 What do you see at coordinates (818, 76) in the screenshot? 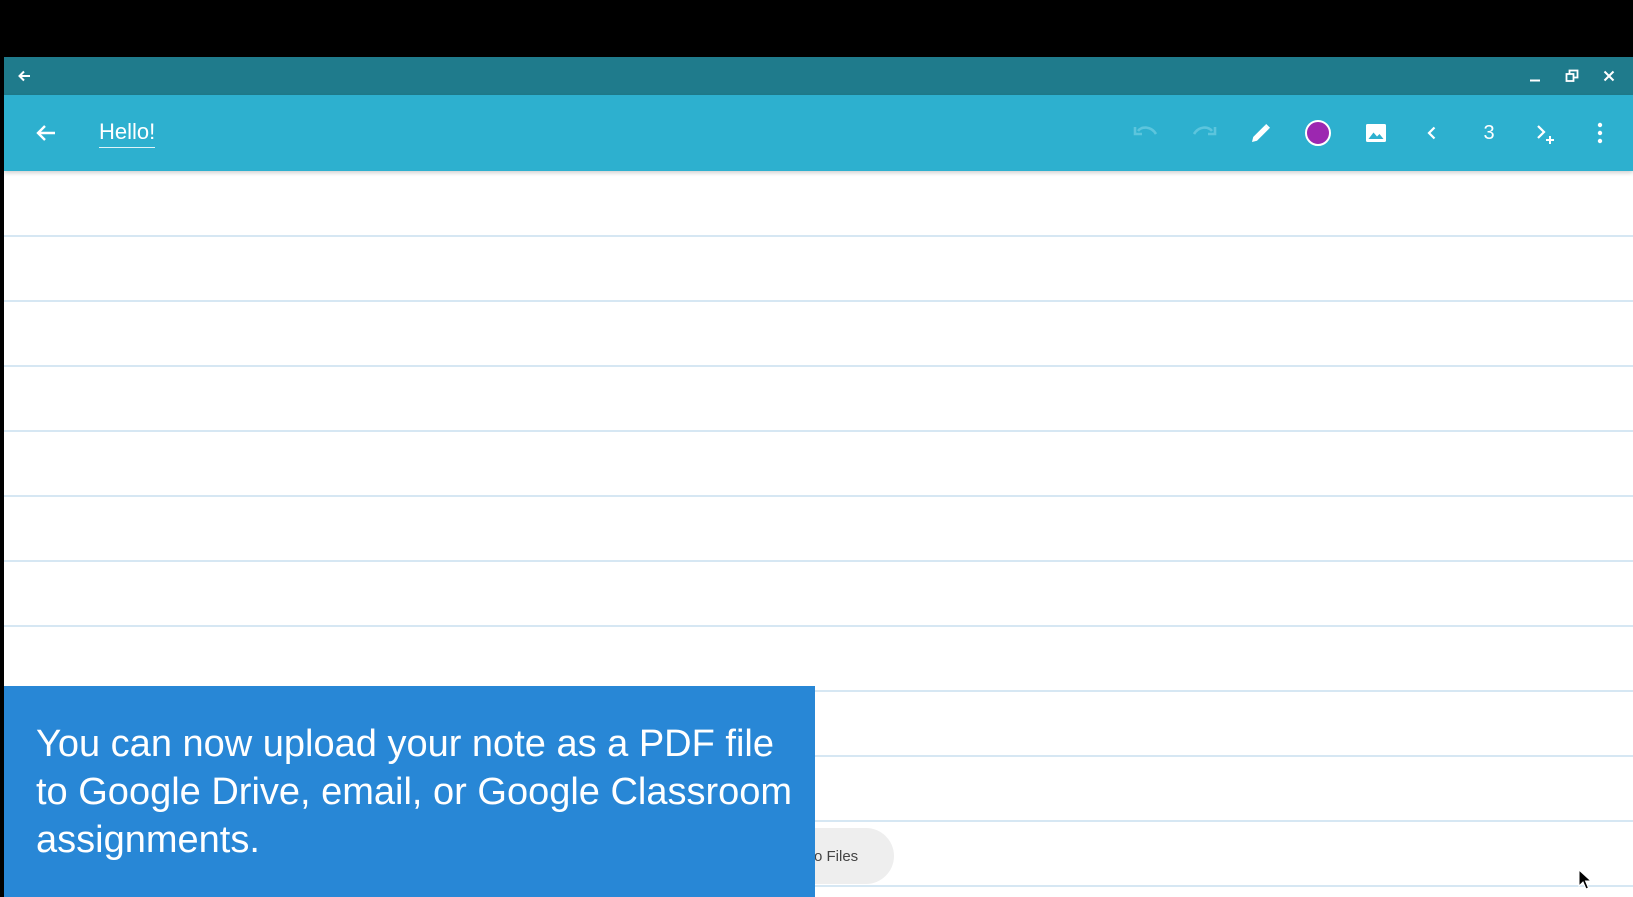
I see `window-title-bar` at bounding box center [818, 76].